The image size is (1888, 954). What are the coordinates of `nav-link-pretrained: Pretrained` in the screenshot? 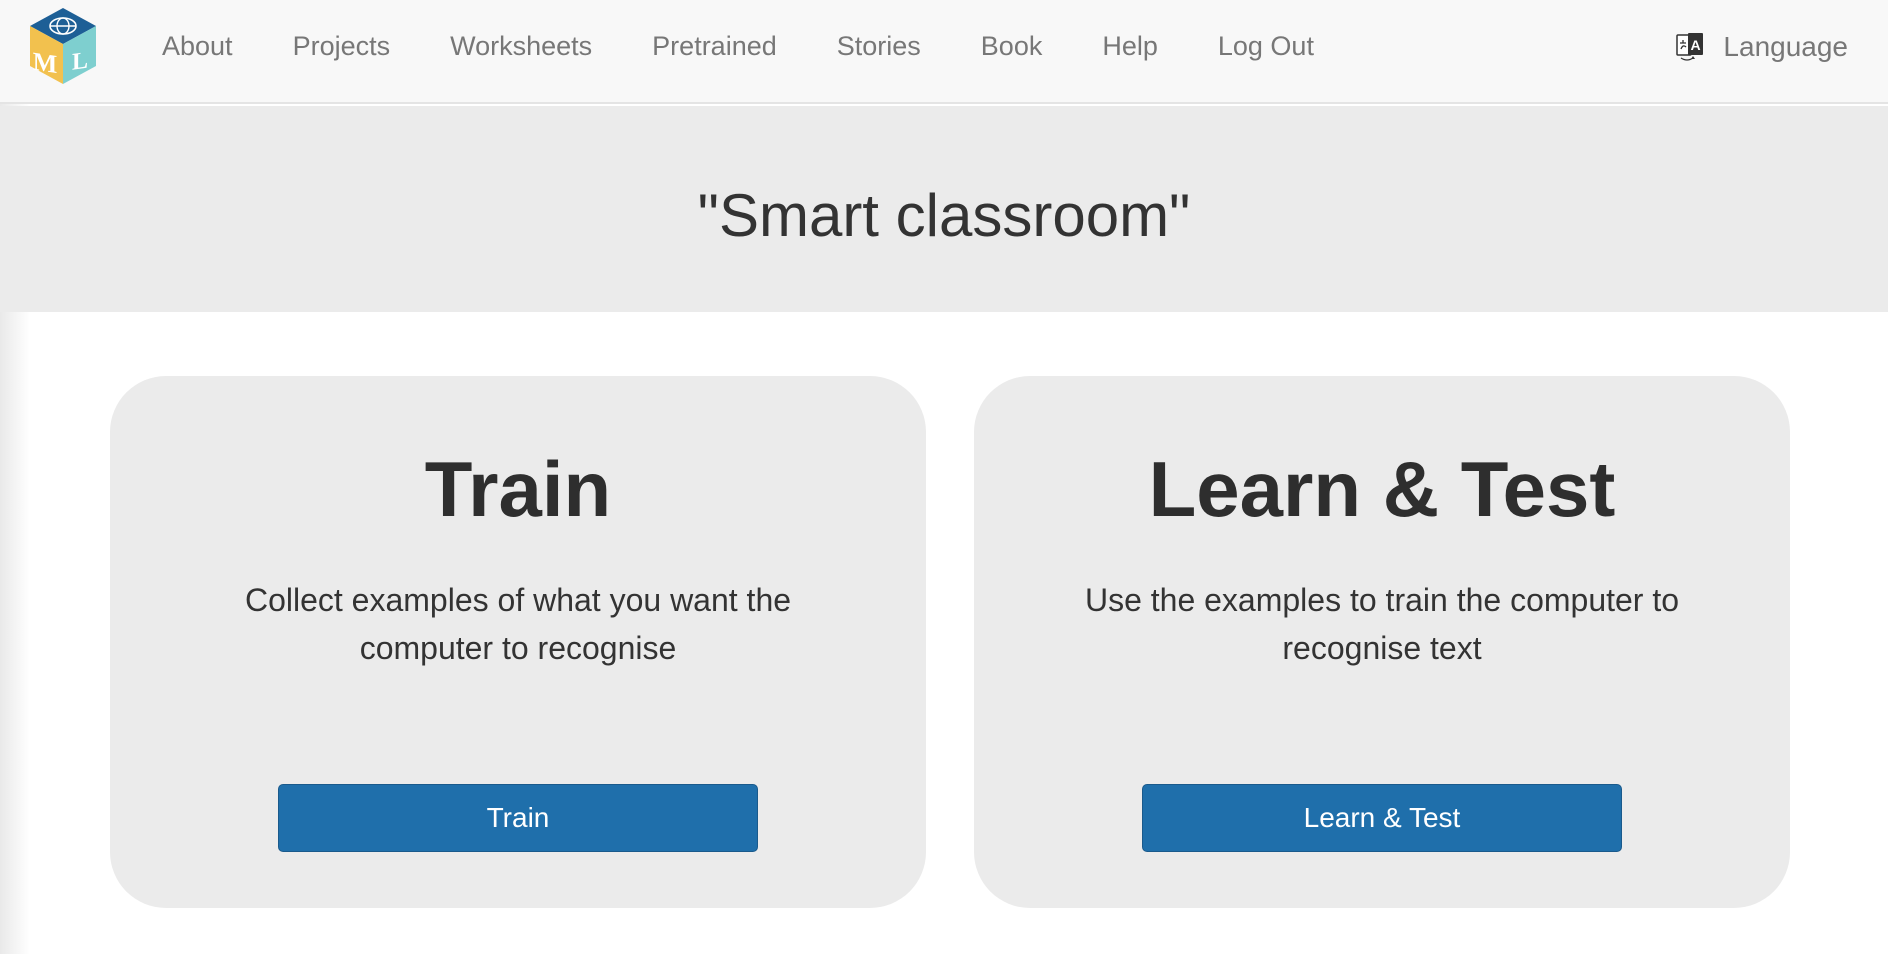 It's located at (714, 46).